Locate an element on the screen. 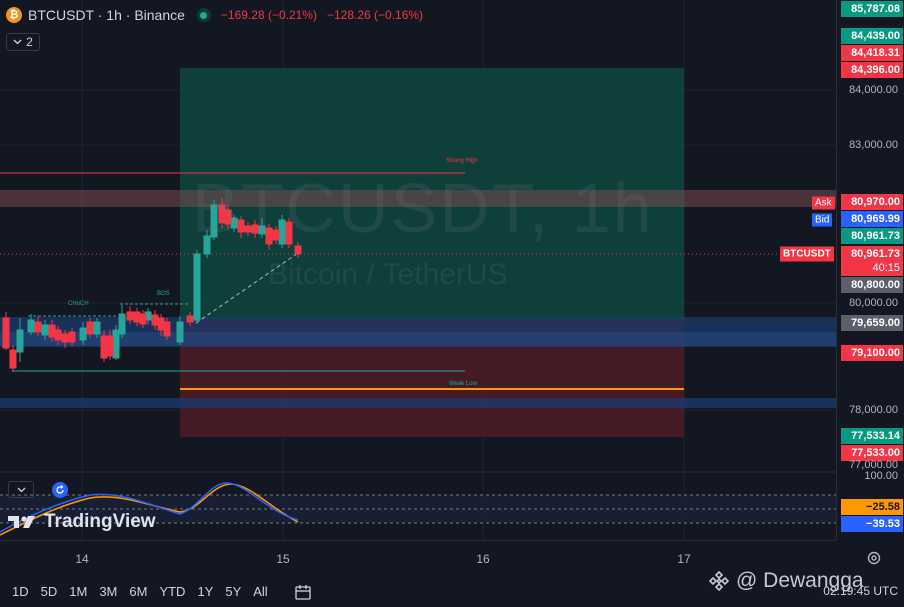  price-change-secondary: −128.26 (−0.16%) is located at coordinates (375, 15).